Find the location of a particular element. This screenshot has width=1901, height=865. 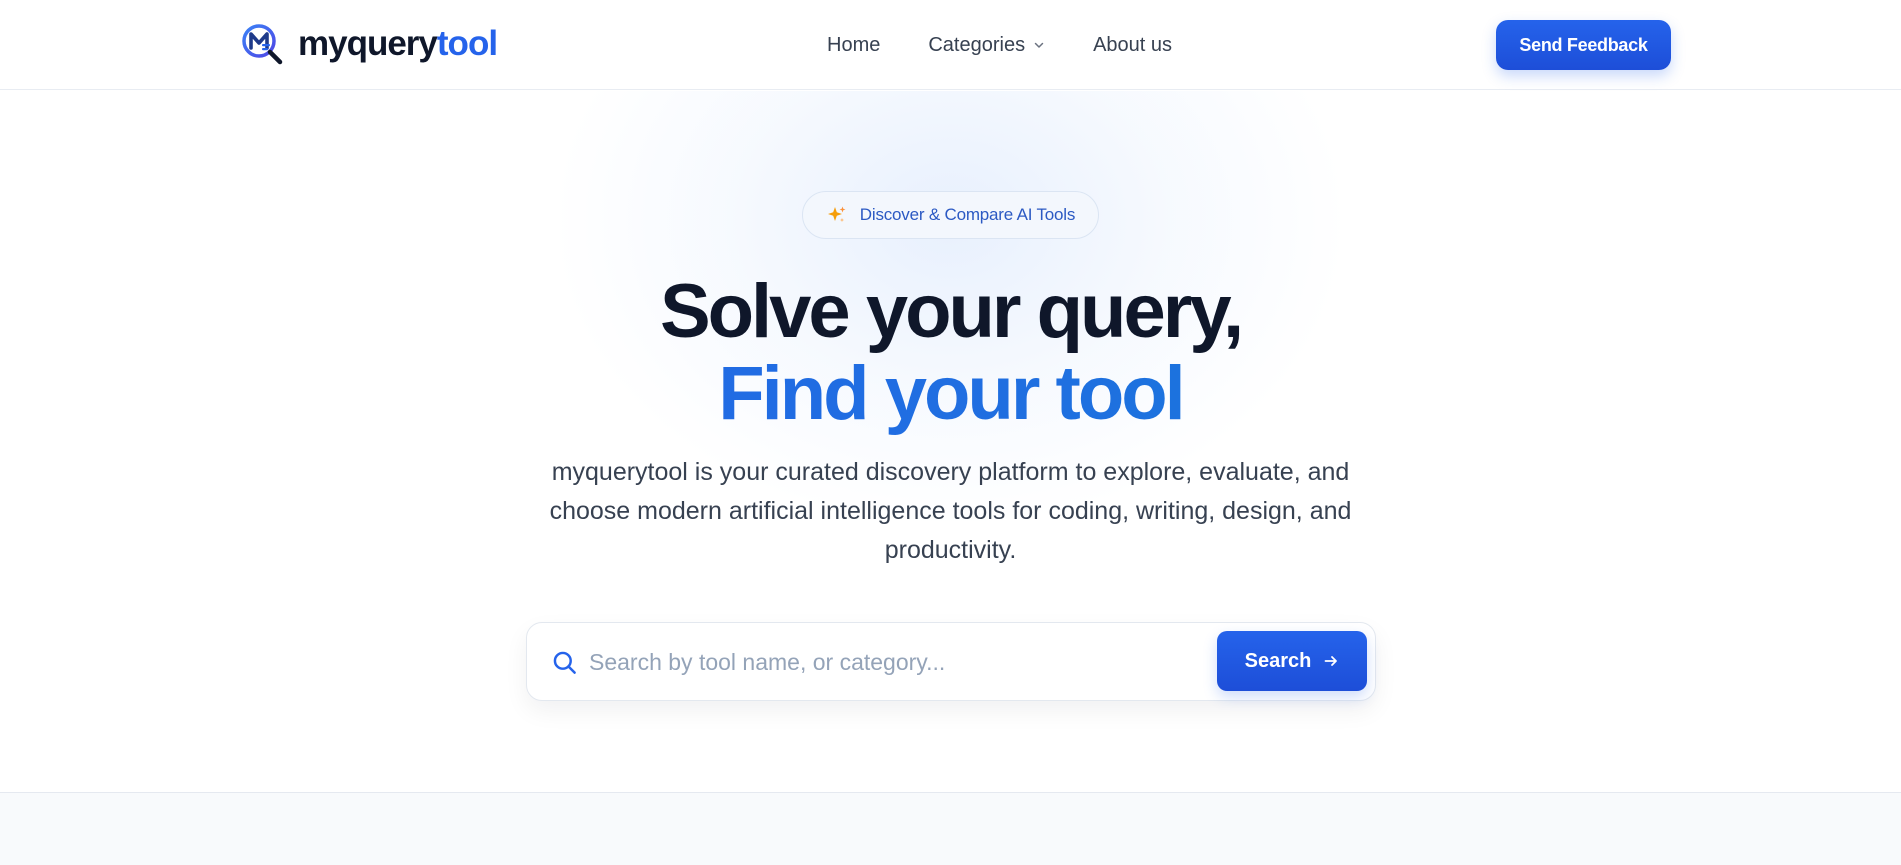

search-button: Search is located at coordinates (1292, 661).